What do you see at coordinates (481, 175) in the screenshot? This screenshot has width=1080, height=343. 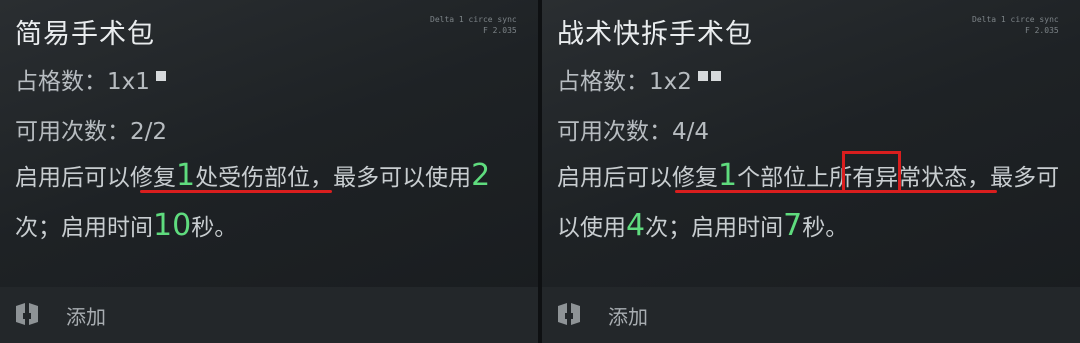 I see `desc-number: 2` at bounding box center [481, 175].